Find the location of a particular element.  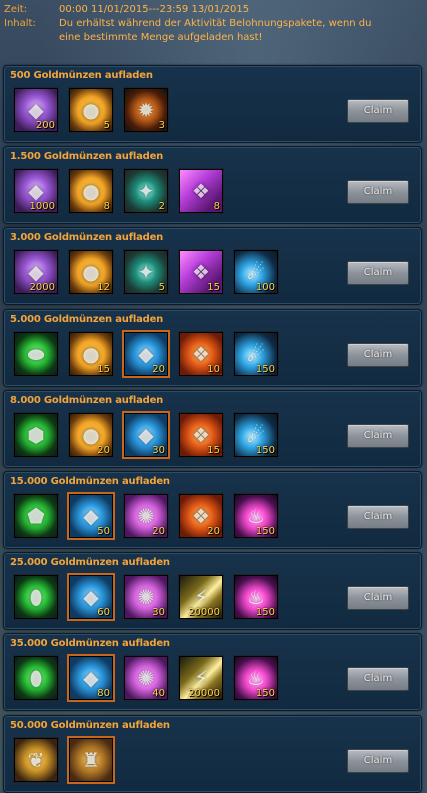

reward-tier-panel: 500 Goldmünzen aufladen ◆ 200 ● 5 ✹ 3 Claim is located at coordinates (212, 104).